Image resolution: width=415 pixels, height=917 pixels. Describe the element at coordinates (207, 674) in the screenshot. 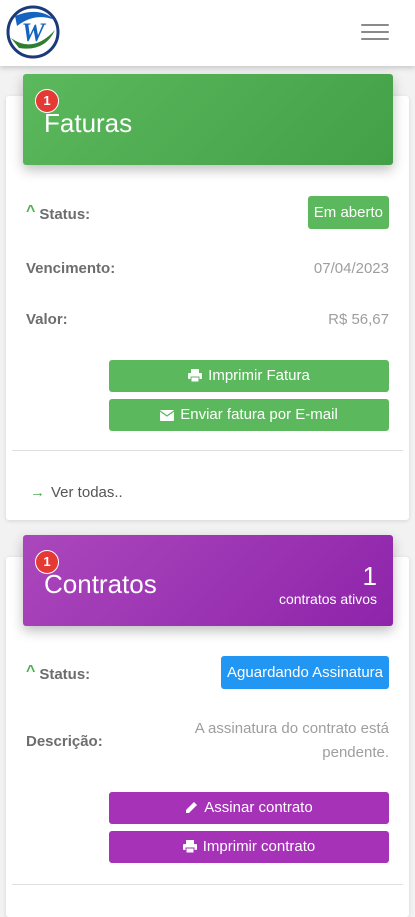

I see `contratos-status-row: ^ Status: Aguardando Assinatura` at that location.